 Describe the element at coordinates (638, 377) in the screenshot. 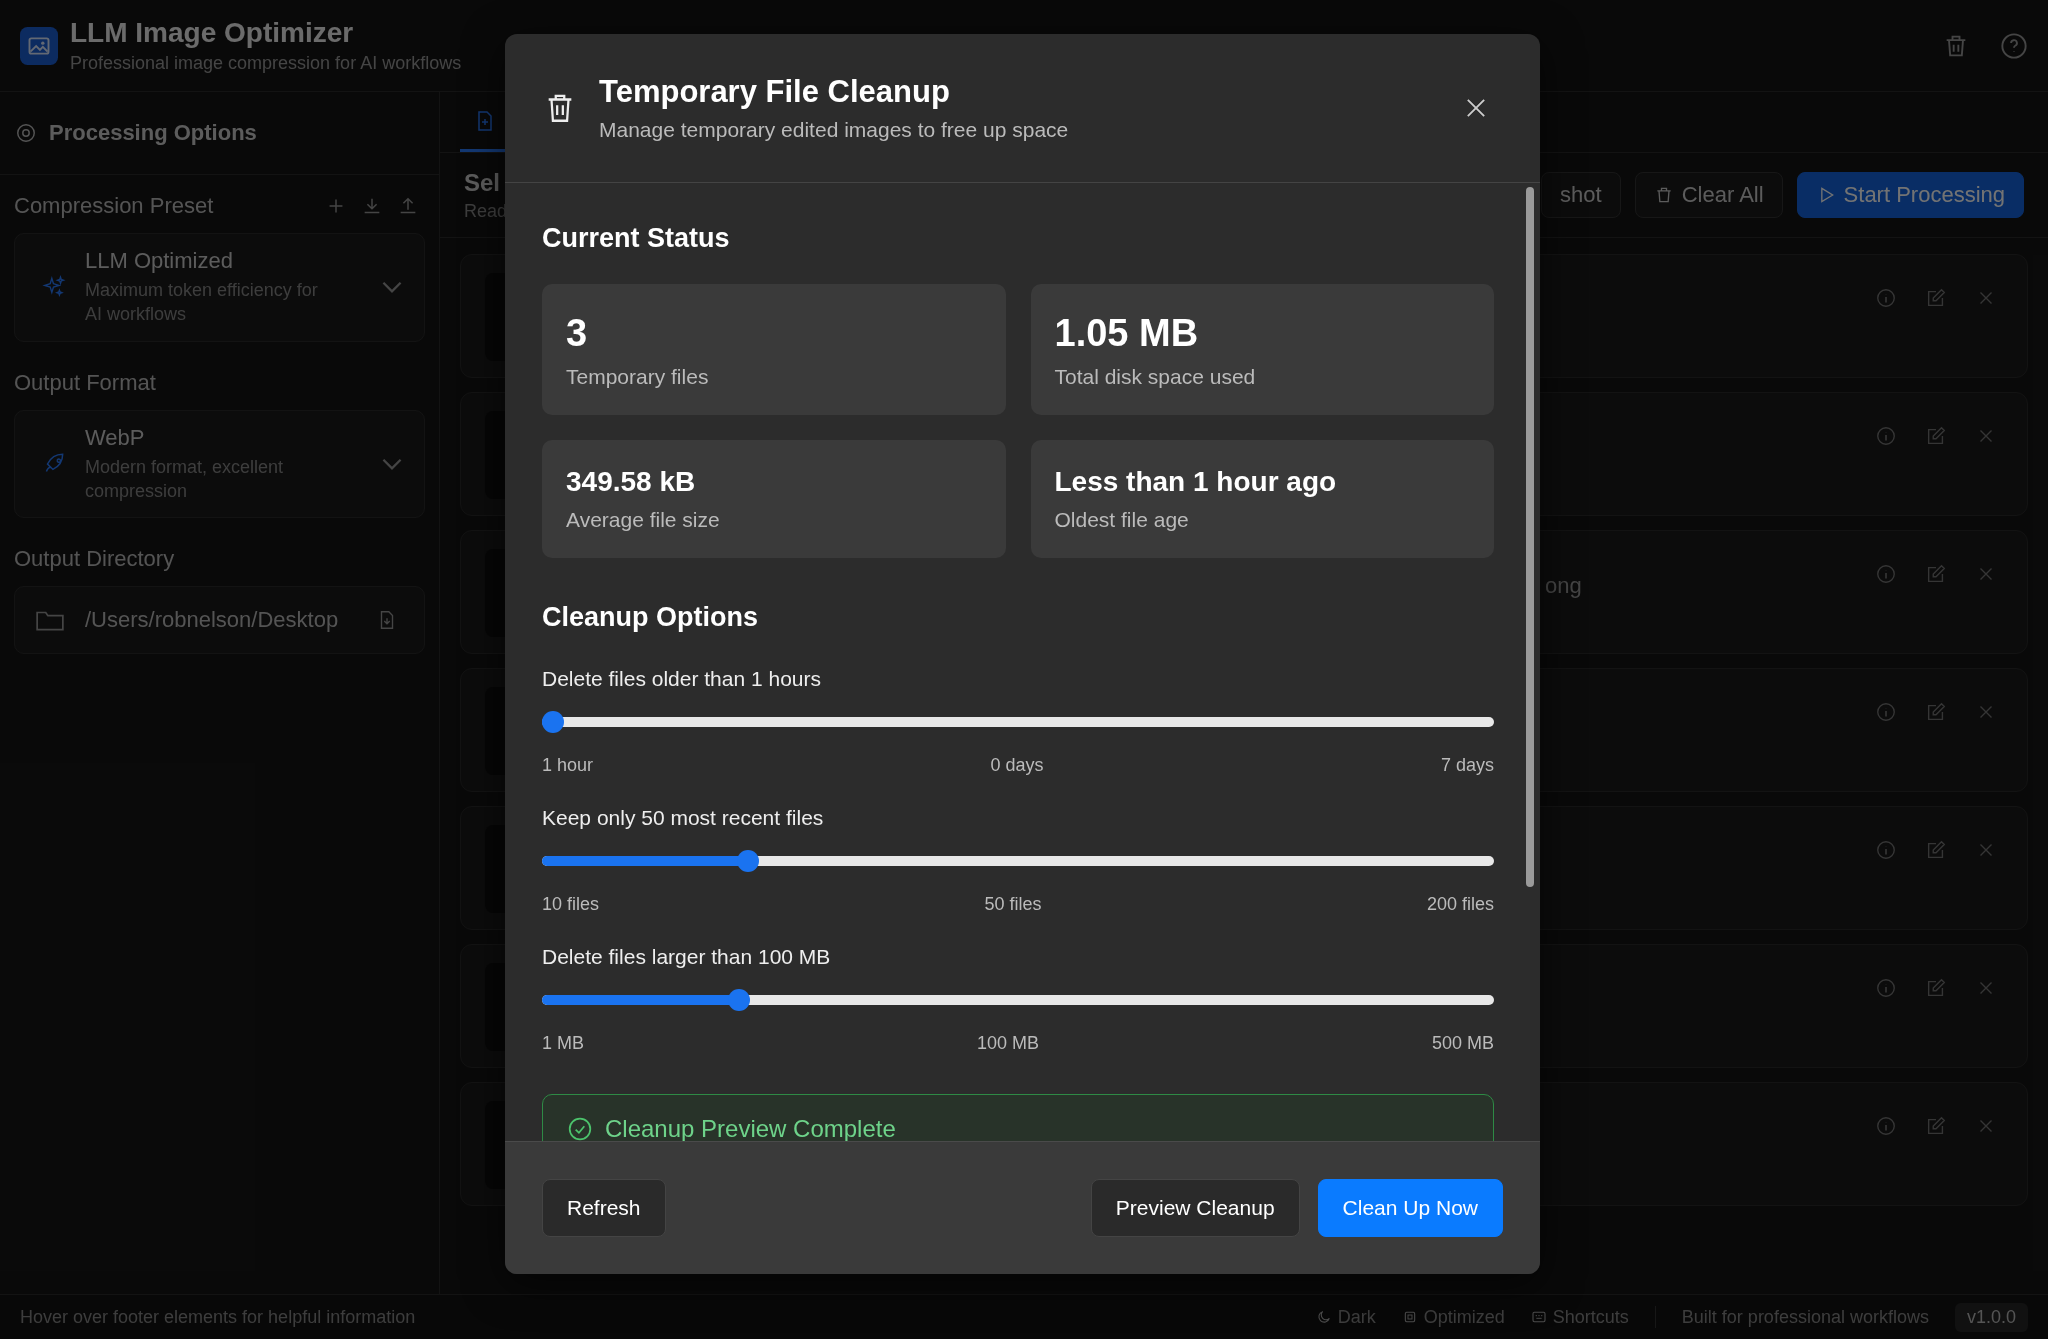

I see `stat-label: Temporary files` at that location.